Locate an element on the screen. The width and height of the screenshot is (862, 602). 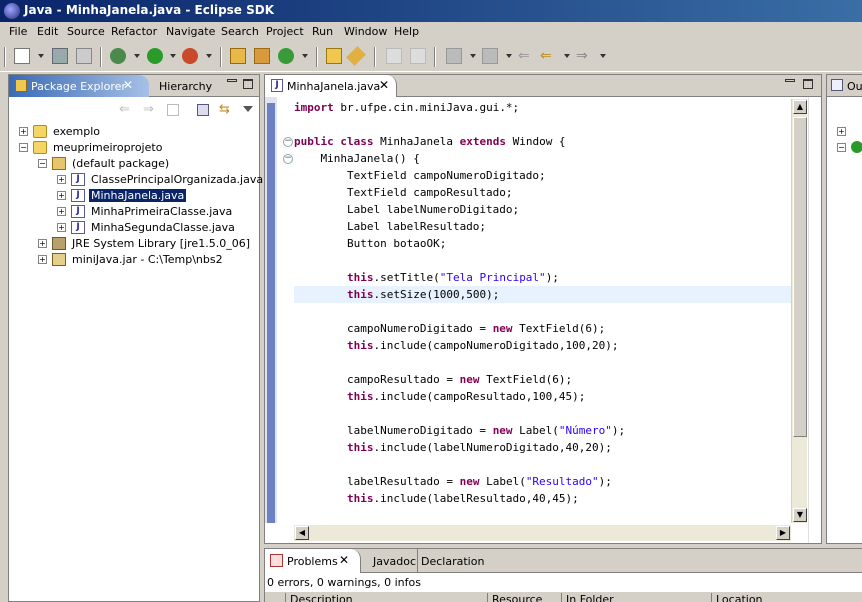
menu-navigate: Navigate is located at coordinates (190, 31).